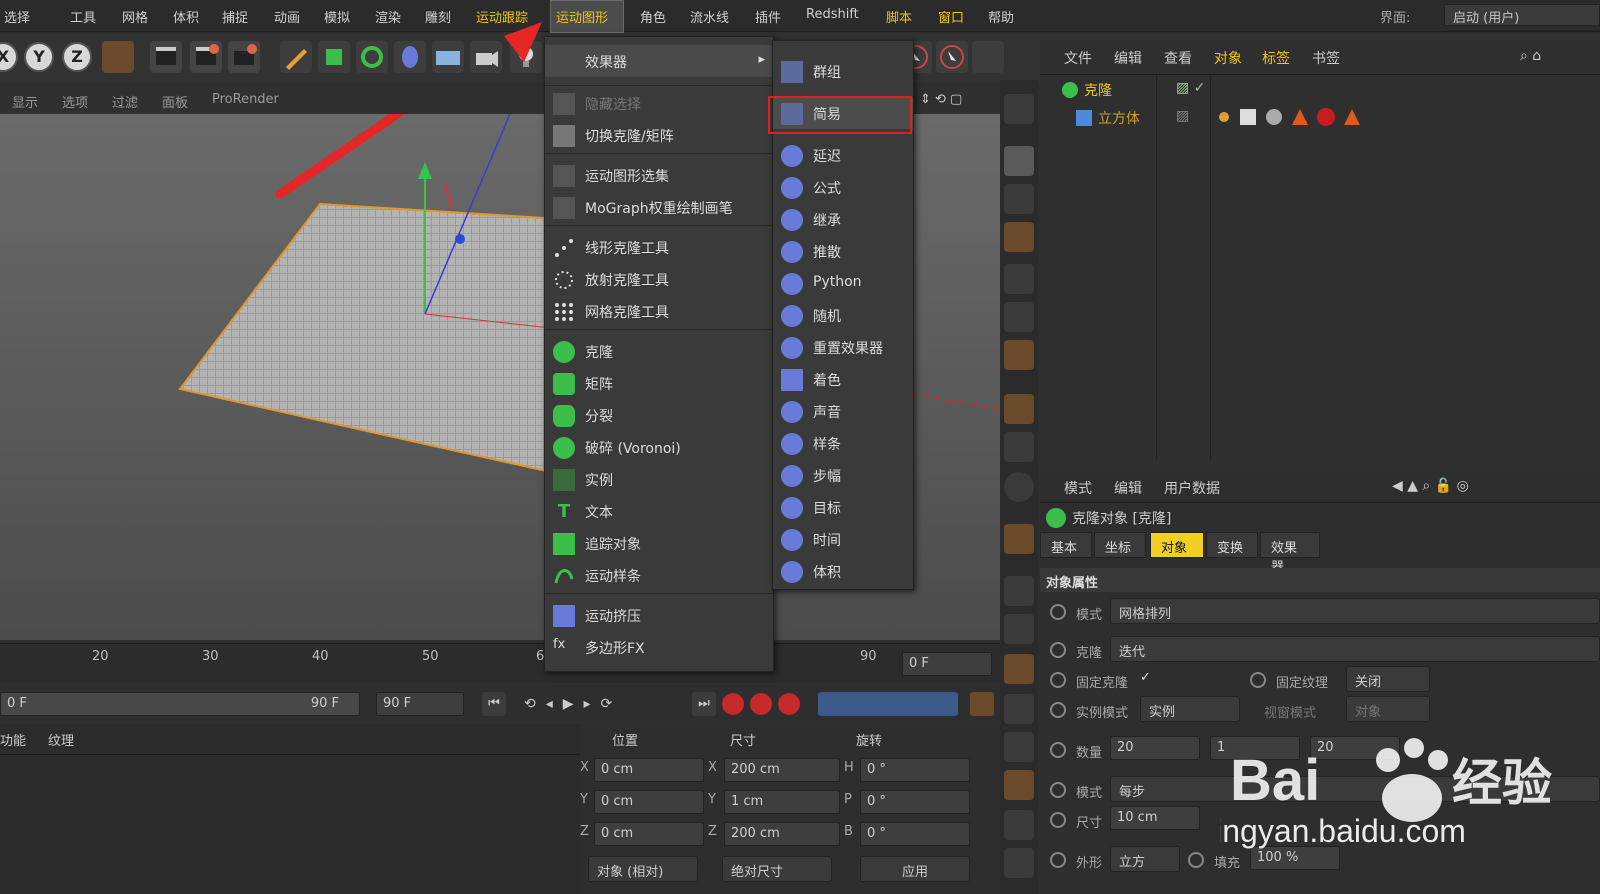  Describe the element at coordinates (1128, 488) in the screenshot. I see `attr-menu-edit: 编辑` at that location.